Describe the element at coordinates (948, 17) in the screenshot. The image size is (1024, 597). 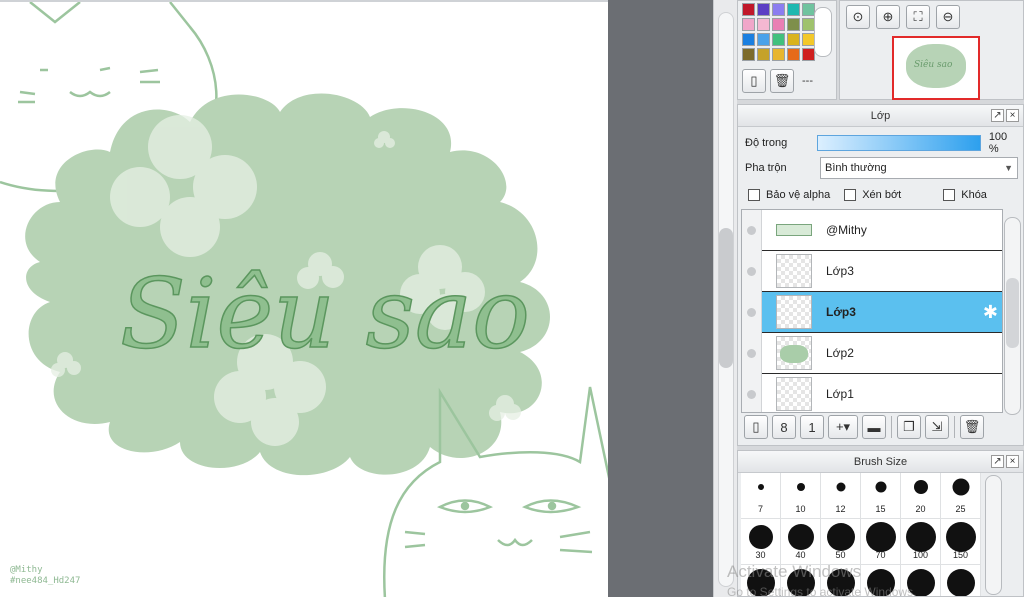
I see `zoom-out-icon: ⊖` at that location.